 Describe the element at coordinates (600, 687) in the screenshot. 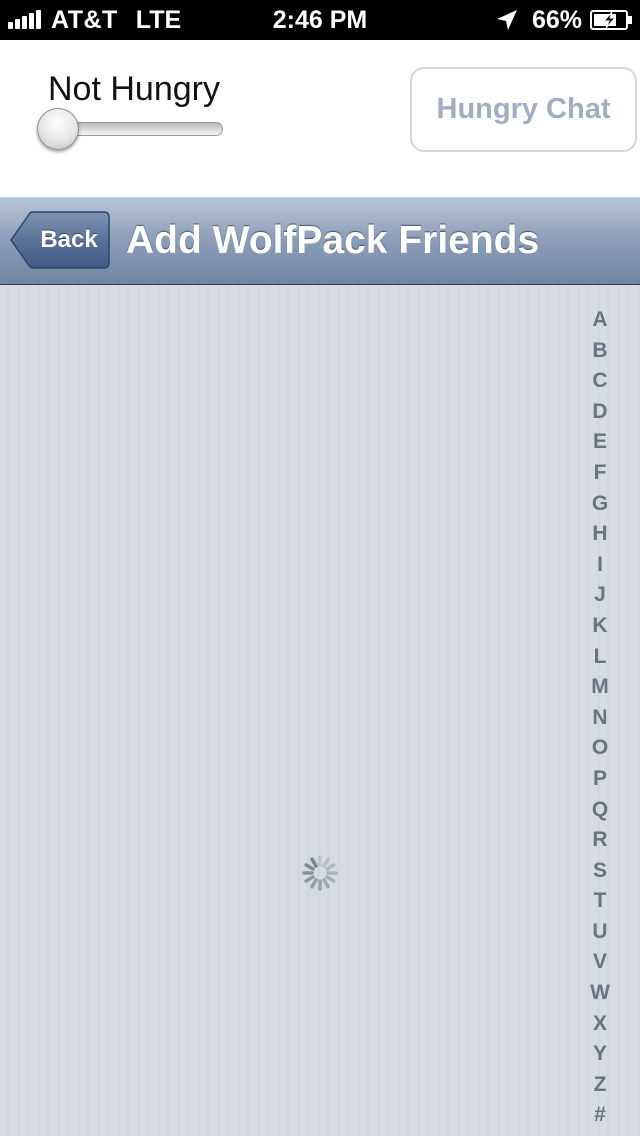

I see `section-index-letter: M` at that location.